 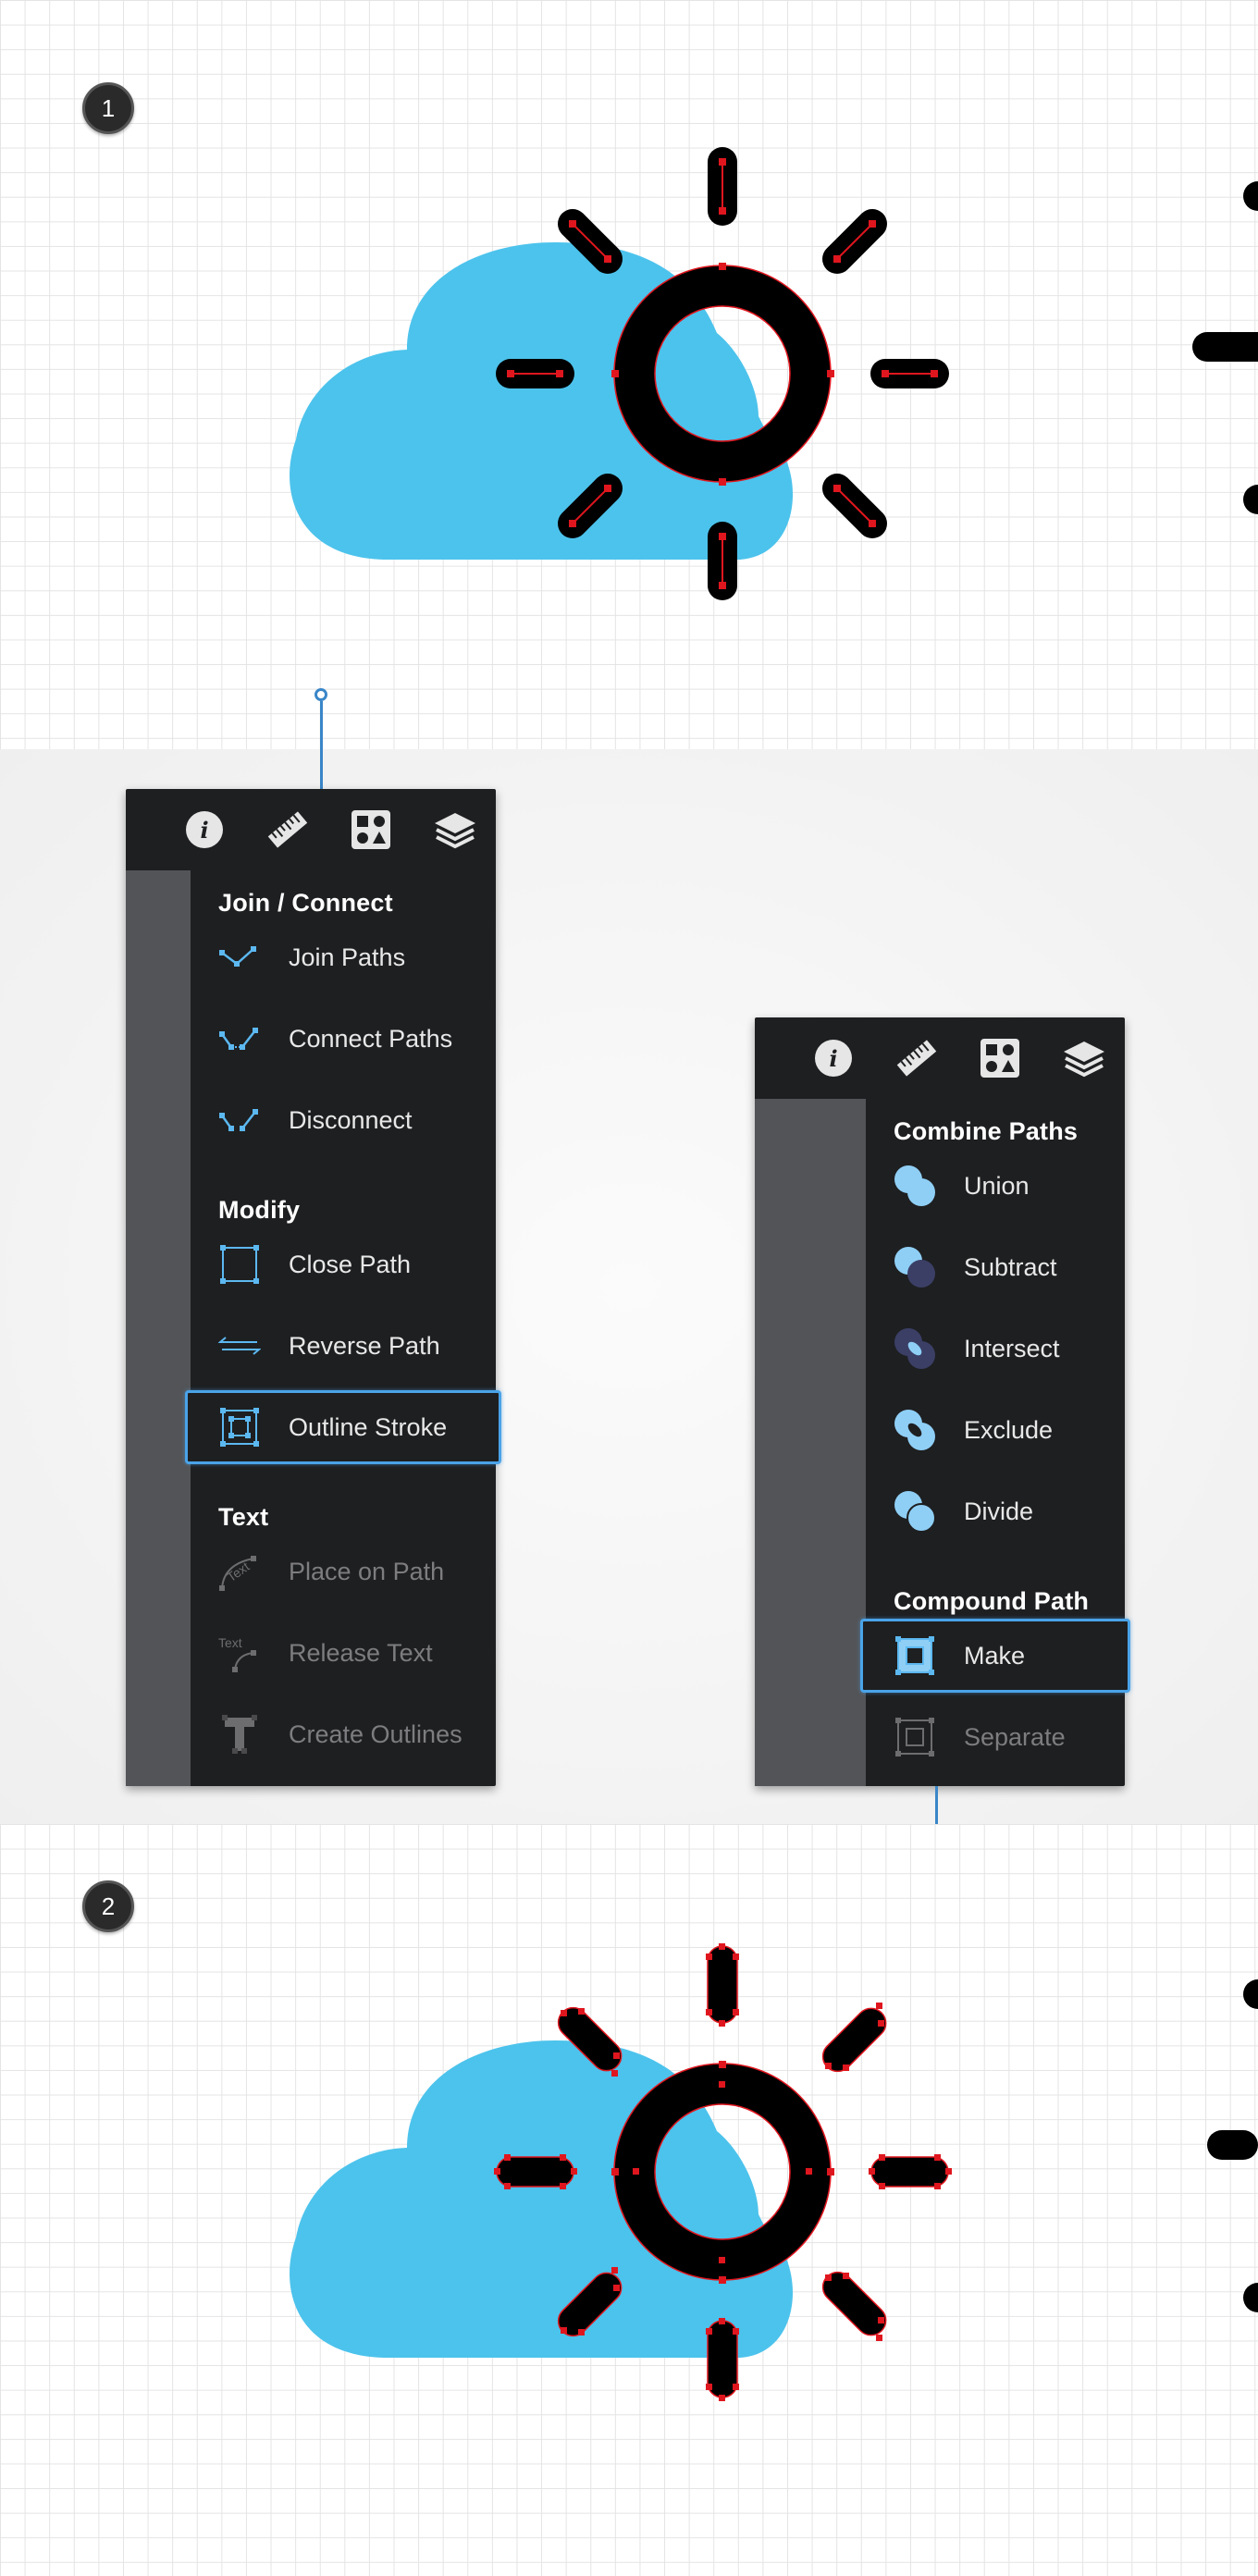 What do you see at coordinates (239, 1734) in the screenshot?
I see `create-outlines-icon` at bounding box center [239, 1734].